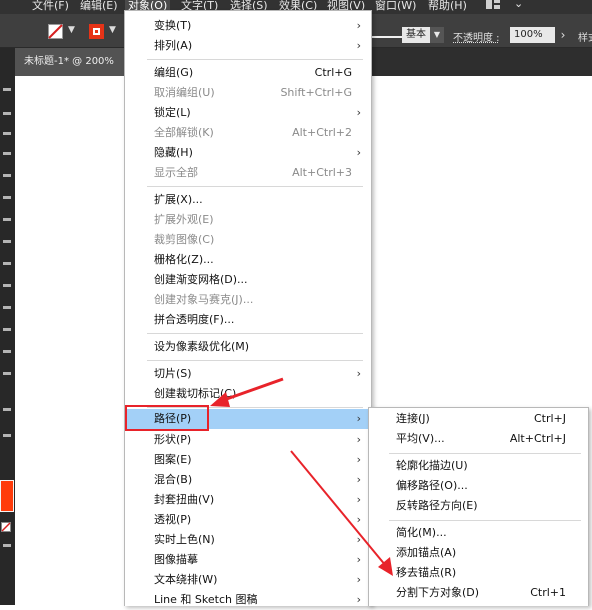 Image resolution: width=592 pixels, height=610 pixels. What do you see at coordinates (7, 329) in the screenshot?
I see `eraser-tool-icon` at bounding box center [7, 329].